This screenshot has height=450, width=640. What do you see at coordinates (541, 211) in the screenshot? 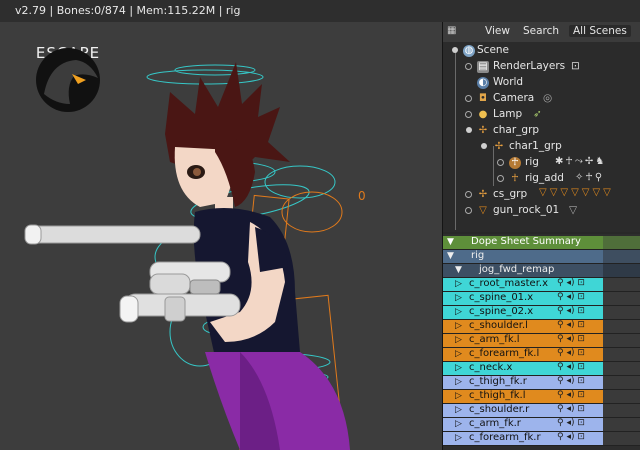
I see `outliner-item-gun-rock: ▽ gun_rock_01 ▽` at bounding box center [541, 211].